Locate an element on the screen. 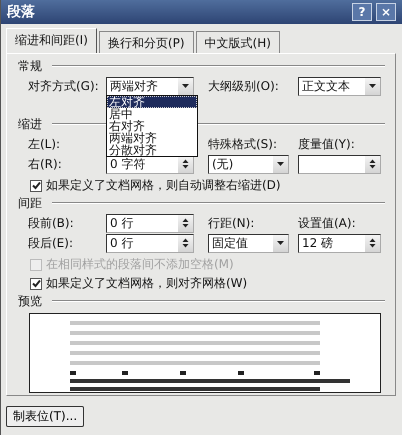 The width and height of the screenshot is (402, 435). field-label: 右(R): is located at coordinates (45, 164).